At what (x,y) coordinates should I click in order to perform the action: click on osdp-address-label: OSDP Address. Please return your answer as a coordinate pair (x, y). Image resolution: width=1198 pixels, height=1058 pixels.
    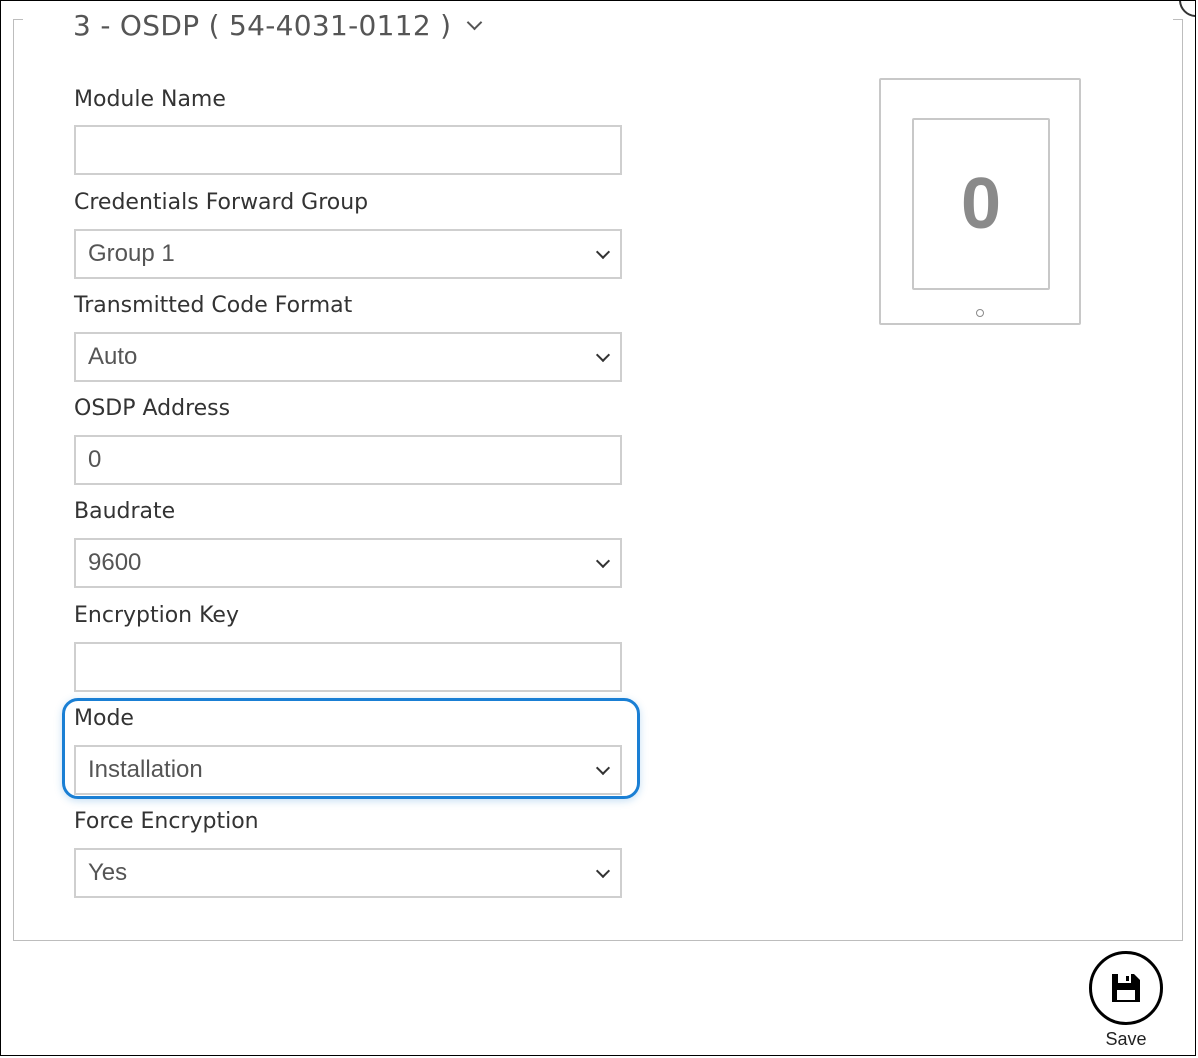
    Looking at the image, I should click on (152, 408).